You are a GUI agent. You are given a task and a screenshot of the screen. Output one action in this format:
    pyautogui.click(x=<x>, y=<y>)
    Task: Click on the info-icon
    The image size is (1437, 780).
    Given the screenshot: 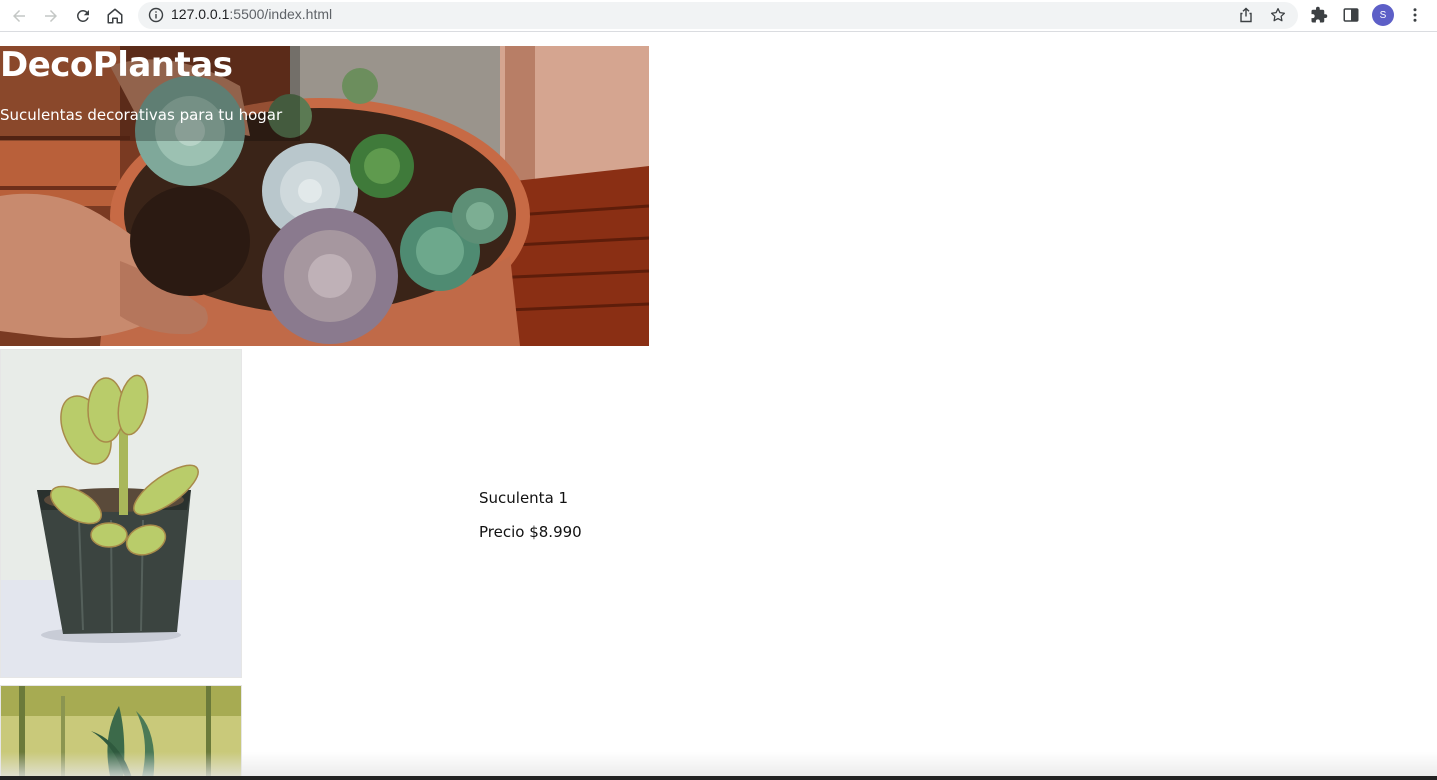 What is the action you would take?
    pyautogui.click(x=156, y=15)
    